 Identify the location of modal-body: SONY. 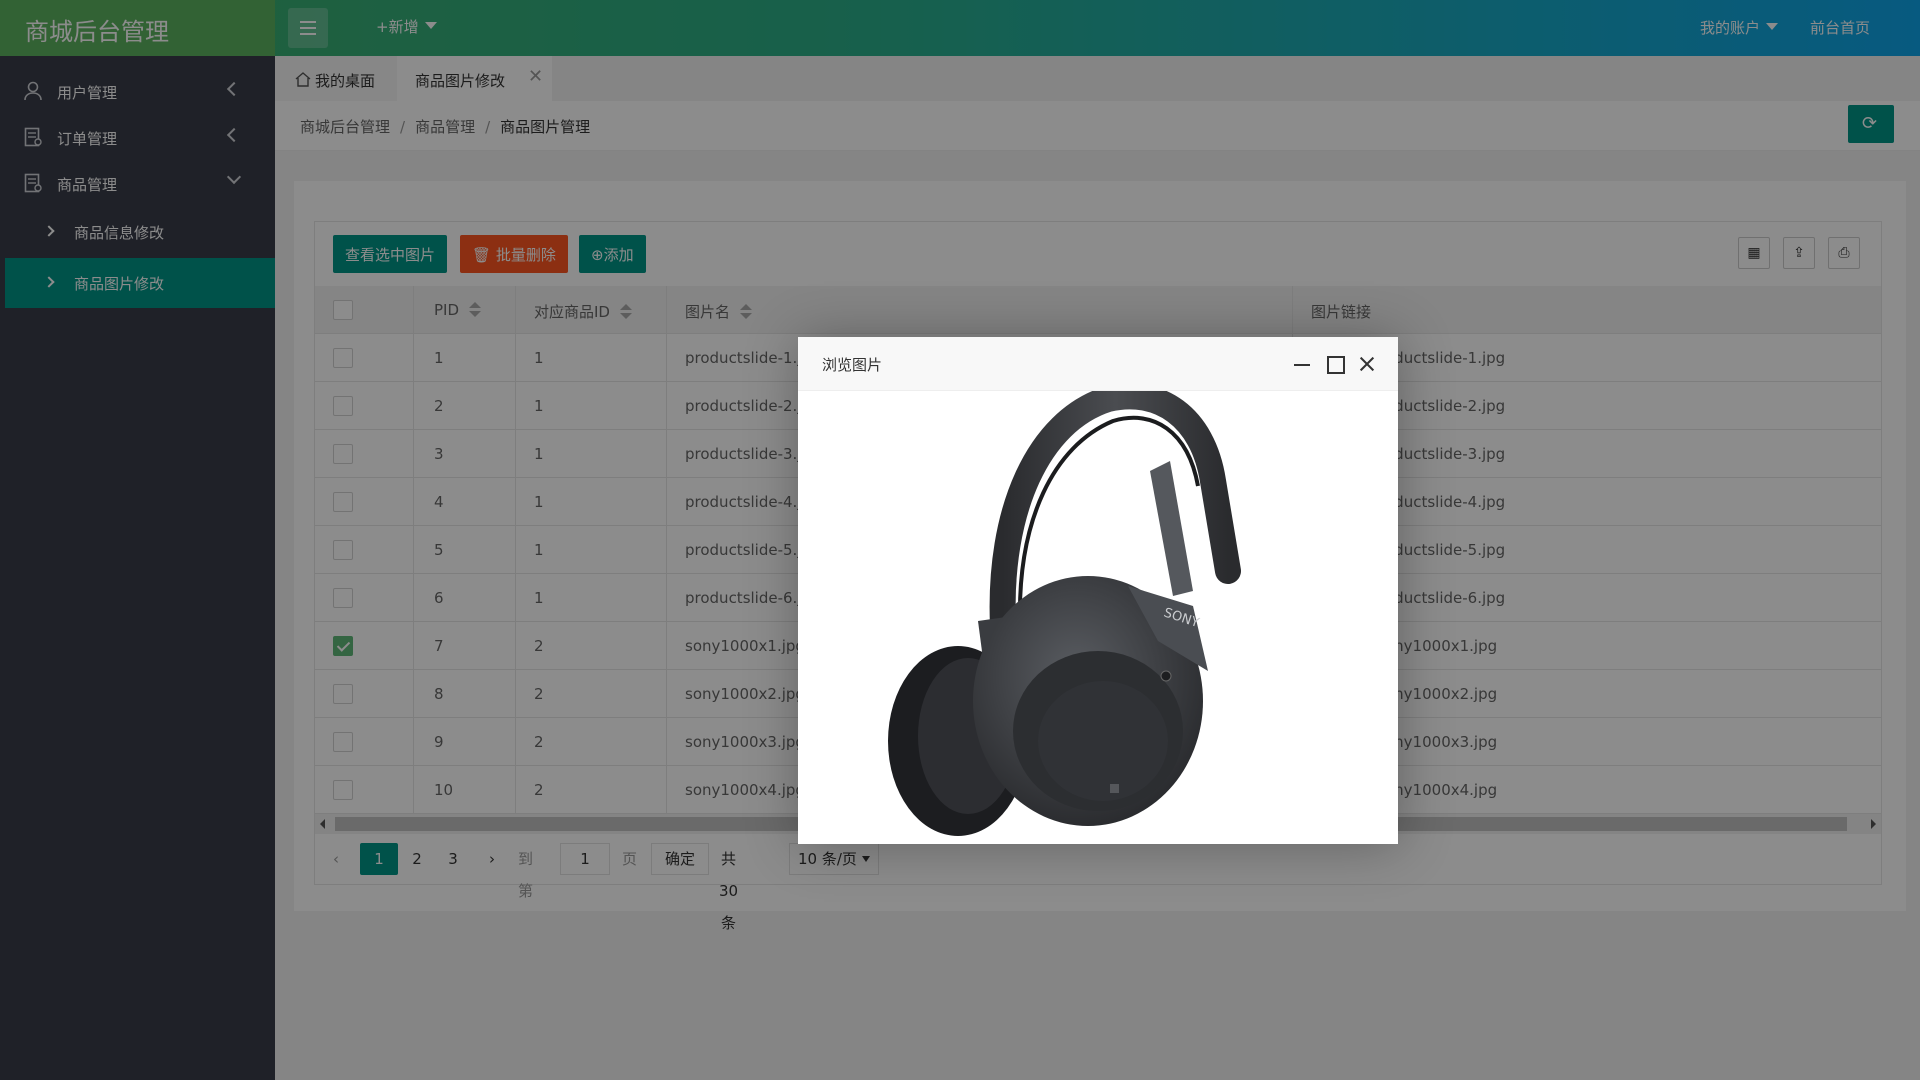
(1098, 617).